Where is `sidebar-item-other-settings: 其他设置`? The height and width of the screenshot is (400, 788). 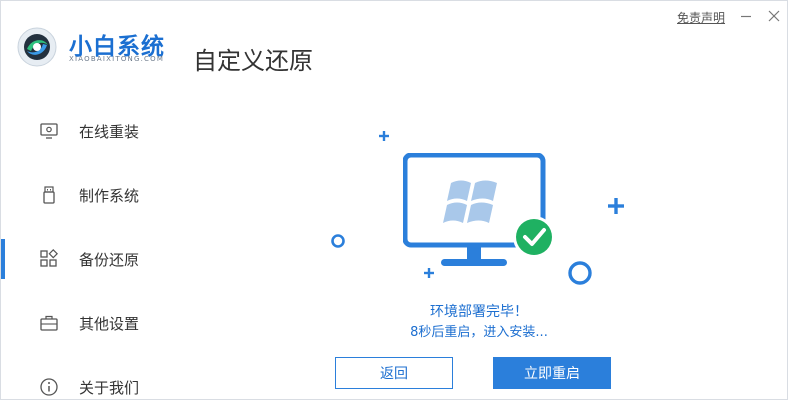 sidebar-item-other-settings: 其他设置 is located at coordinates (91, 323).